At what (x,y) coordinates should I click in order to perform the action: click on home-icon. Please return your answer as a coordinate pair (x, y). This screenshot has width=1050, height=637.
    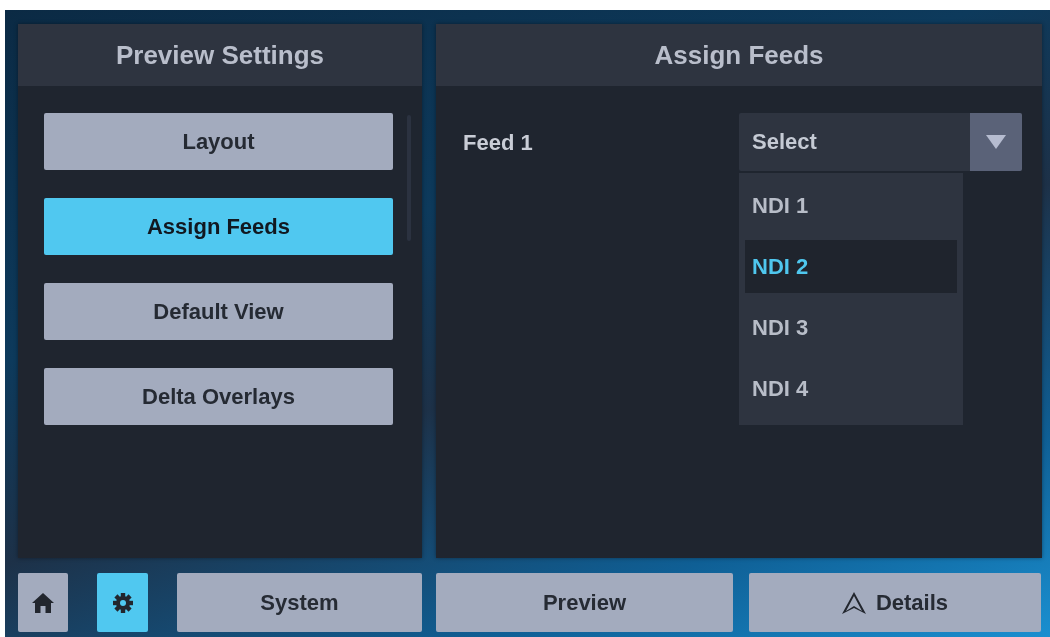
    Looking at the image, I should click on (43, 602).